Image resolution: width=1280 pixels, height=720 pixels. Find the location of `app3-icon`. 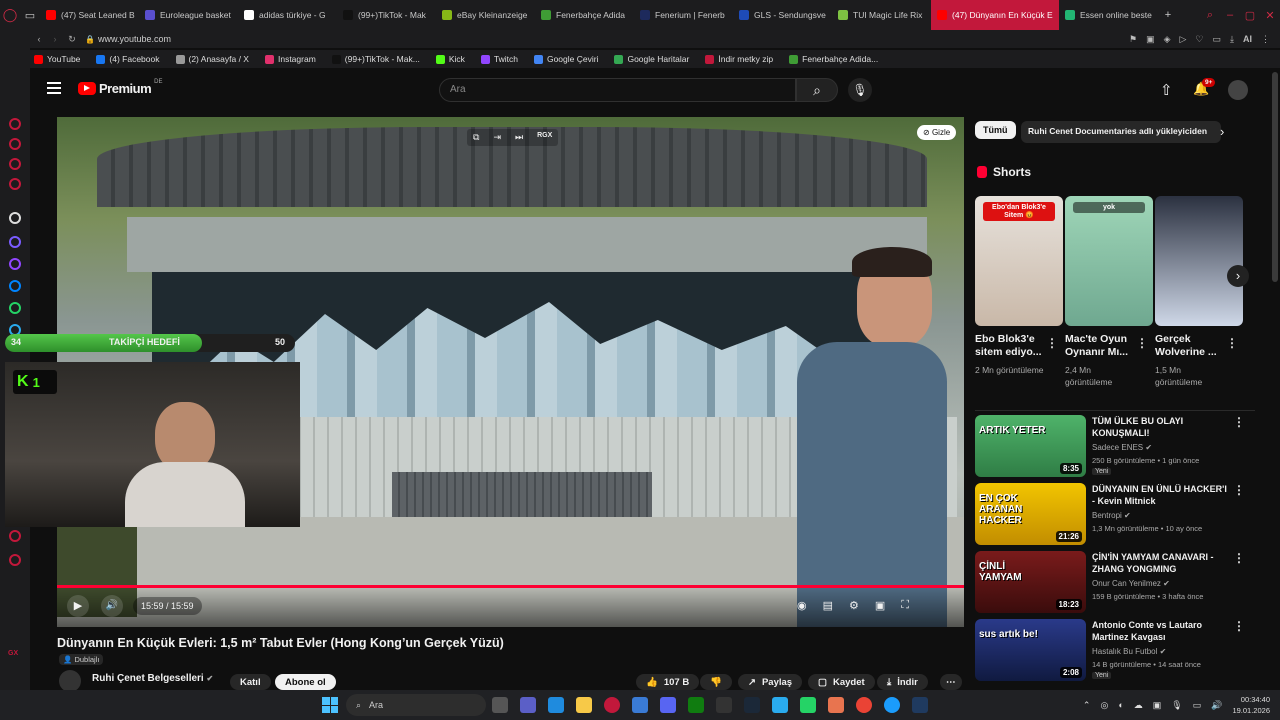

app3-icon is located at coordinates (920, 705).